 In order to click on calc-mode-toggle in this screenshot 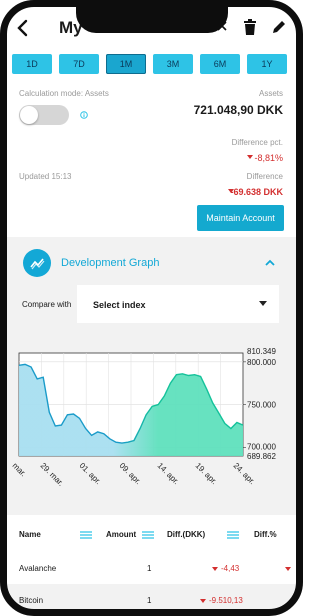, I will do `click(44, 115)`.